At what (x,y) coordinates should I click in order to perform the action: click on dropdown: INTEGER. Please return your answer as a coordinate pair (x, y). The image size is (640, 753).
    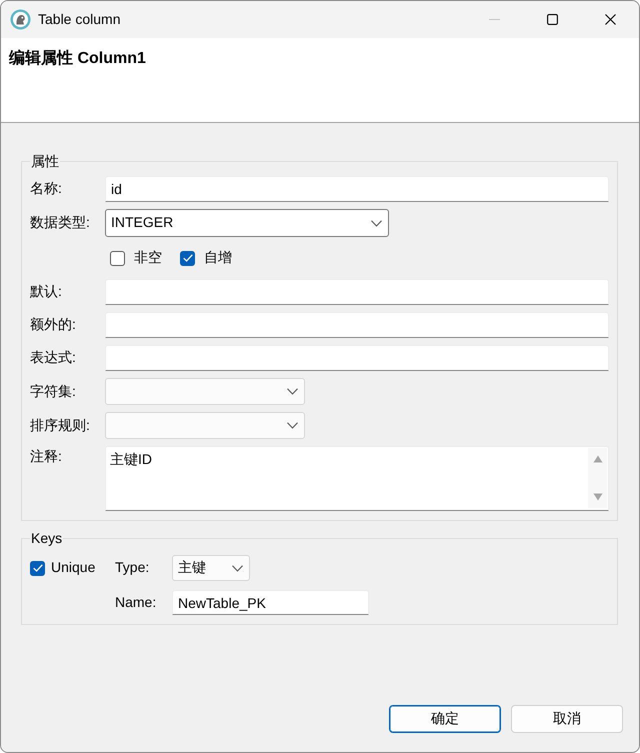
    Looking at the image, I should click on (247, 223).